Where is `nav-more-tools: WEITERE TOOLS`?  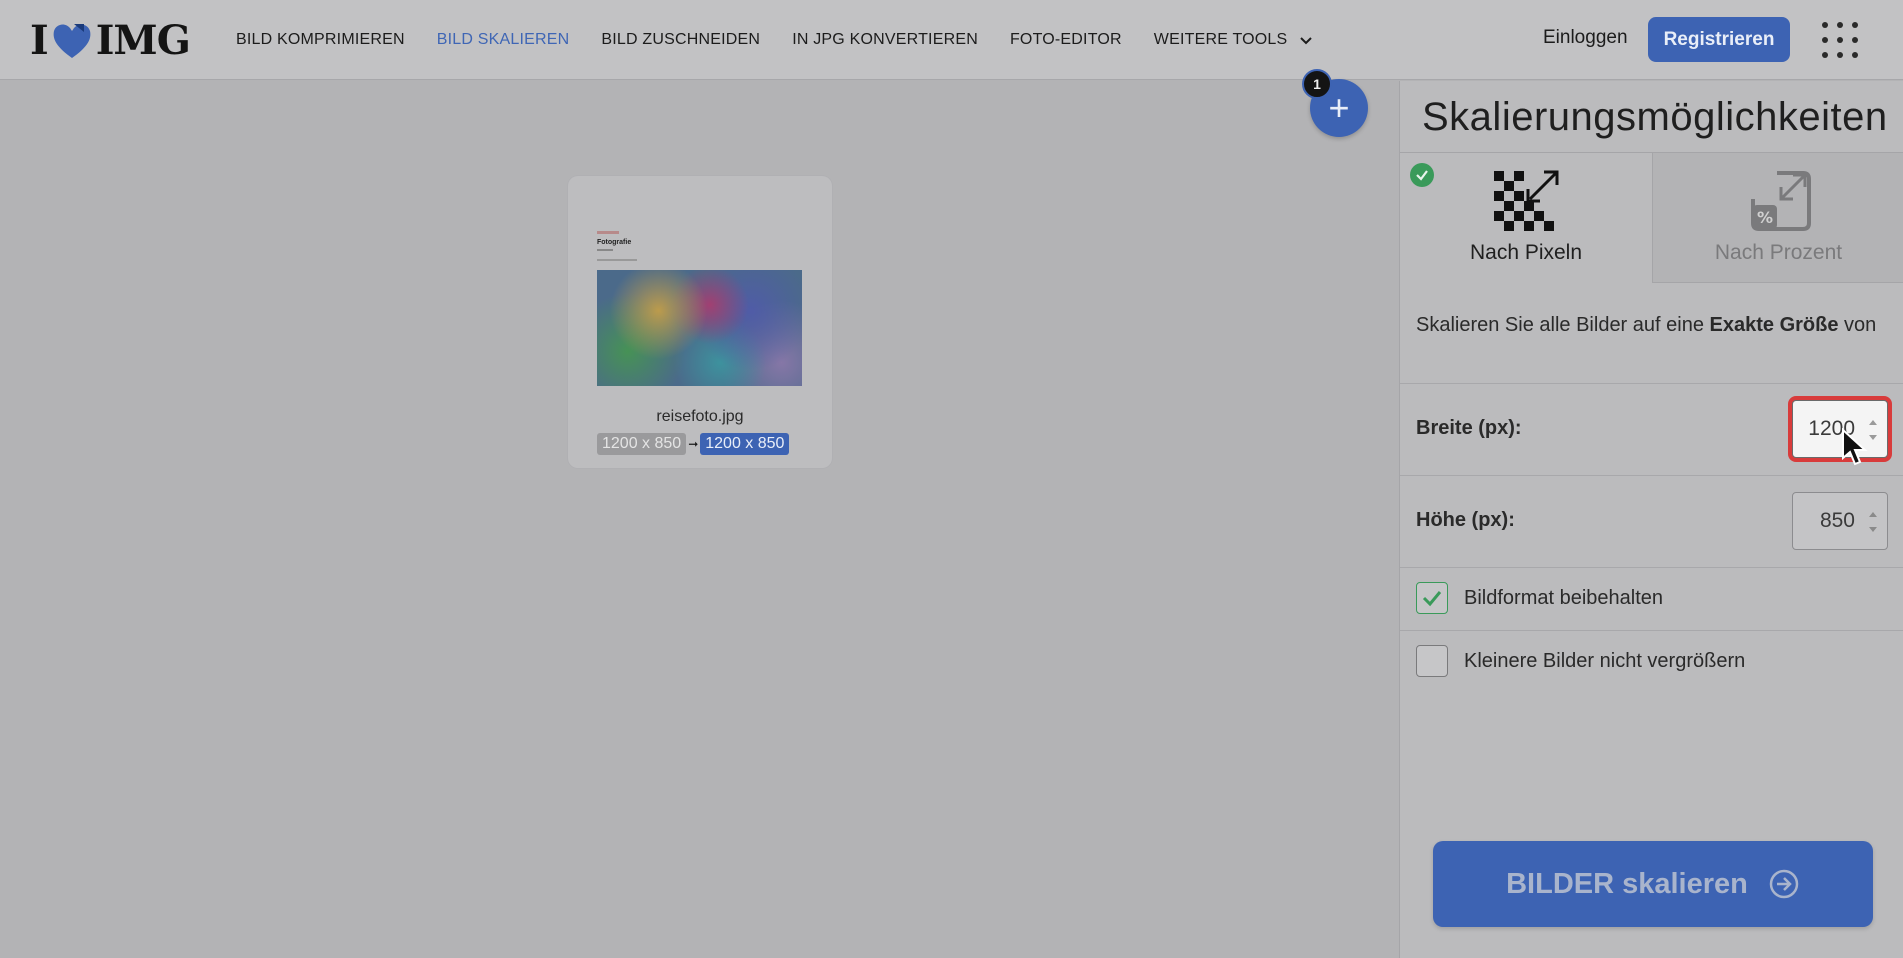 nav-more-tools: WEITERE TOOLS is located at coordinates (1234, 40).